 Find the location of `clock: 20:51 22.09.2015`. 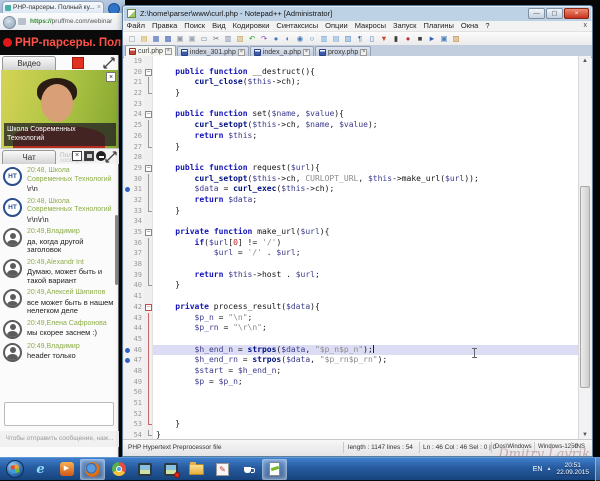

clock: 20:51 22.09.2015 is located at coordinates (572, 469).